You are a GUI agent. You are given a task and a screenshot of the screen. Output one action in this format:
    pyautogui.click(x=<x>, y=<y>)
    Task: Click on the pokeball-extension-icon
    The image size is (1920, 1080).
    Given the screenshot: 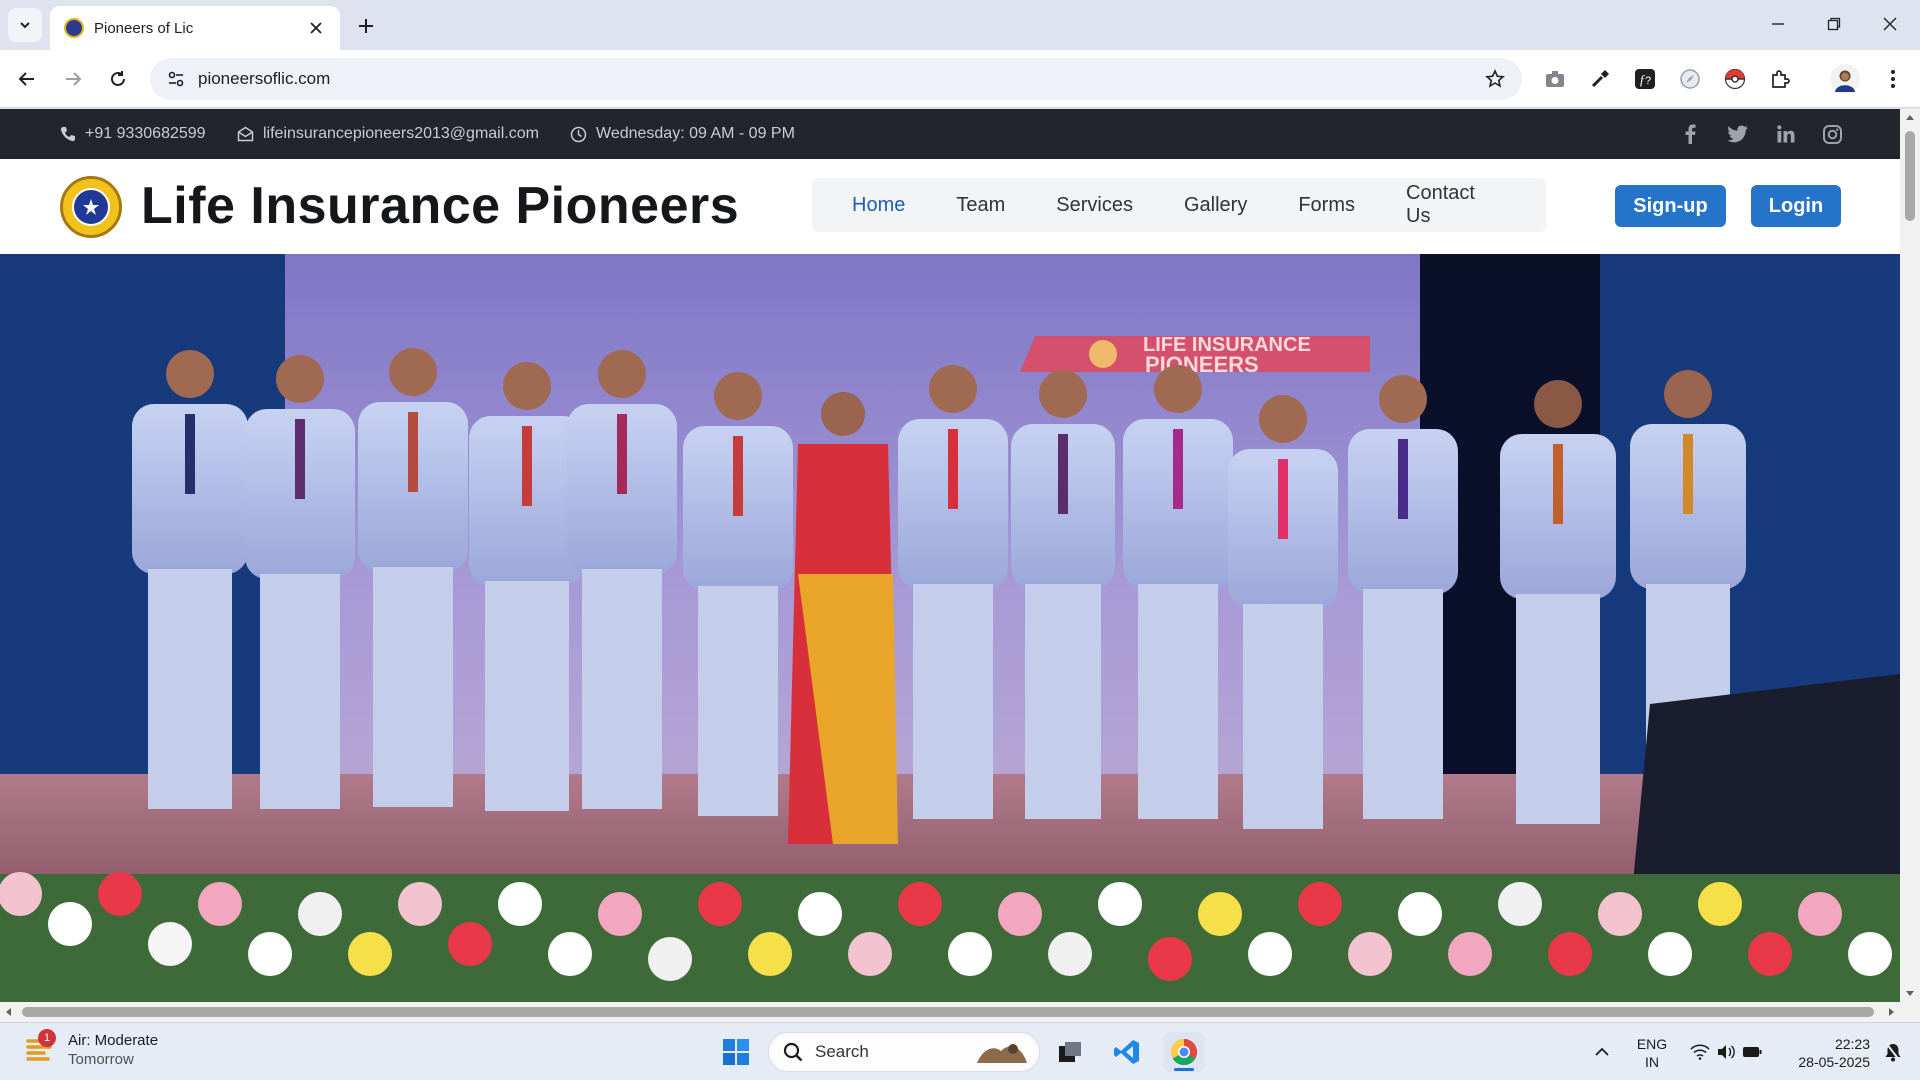 What is the action you would take?
    pyautogui.click(x=1735, y=79)
    